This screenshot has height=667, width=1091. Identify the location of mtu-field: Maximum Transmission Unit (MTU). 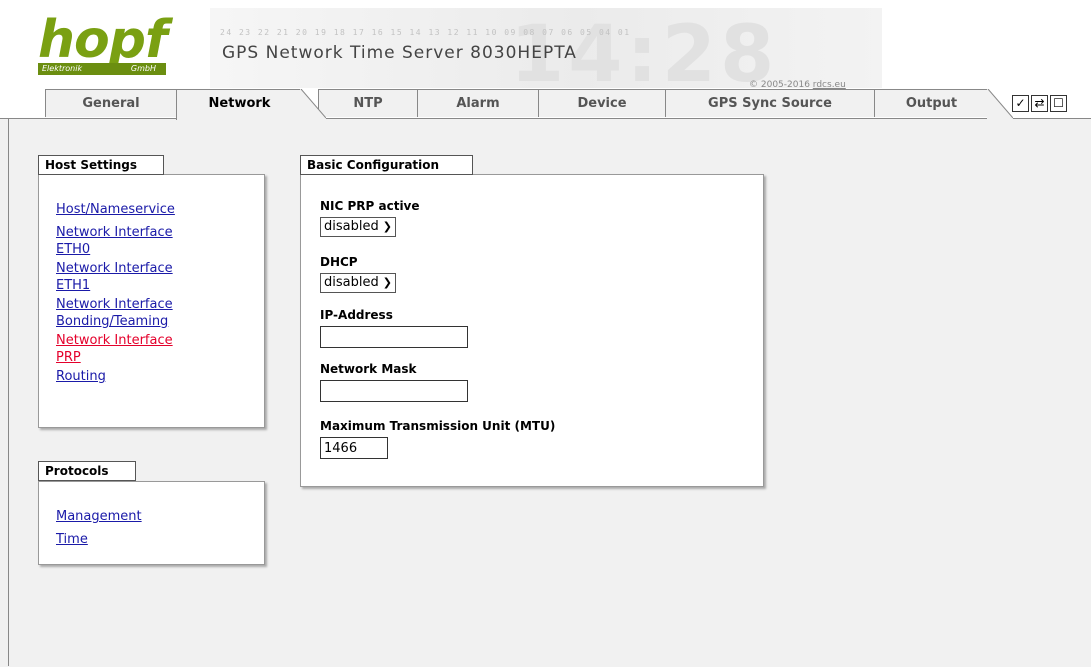
(437, 439).